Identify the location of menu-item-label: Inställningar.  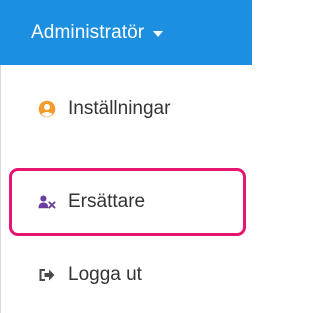
(119, 108).